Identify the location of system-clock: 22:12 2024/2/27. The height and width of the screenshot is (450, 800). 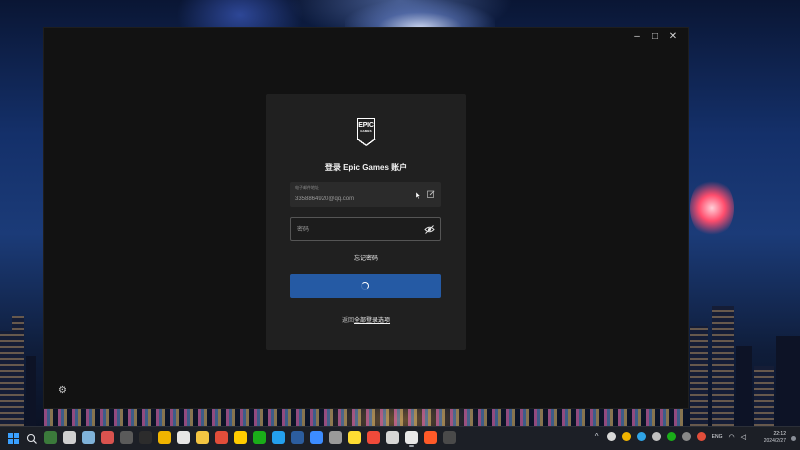
(775, 438).